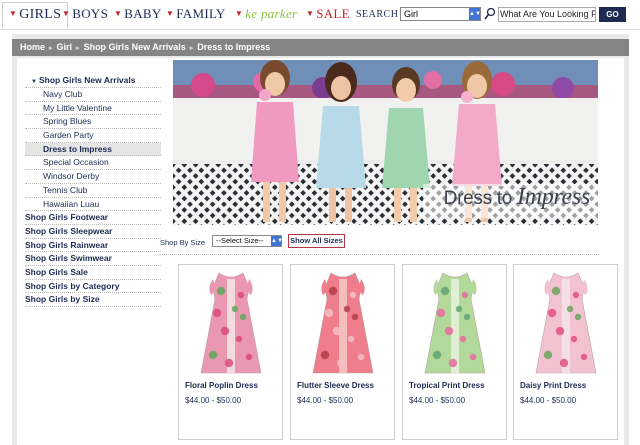  Describe the element at coordinates (93, 246) in the screenshot. I see `sidebar-item-rainwear: Shop Girls Rainwear` at that location.